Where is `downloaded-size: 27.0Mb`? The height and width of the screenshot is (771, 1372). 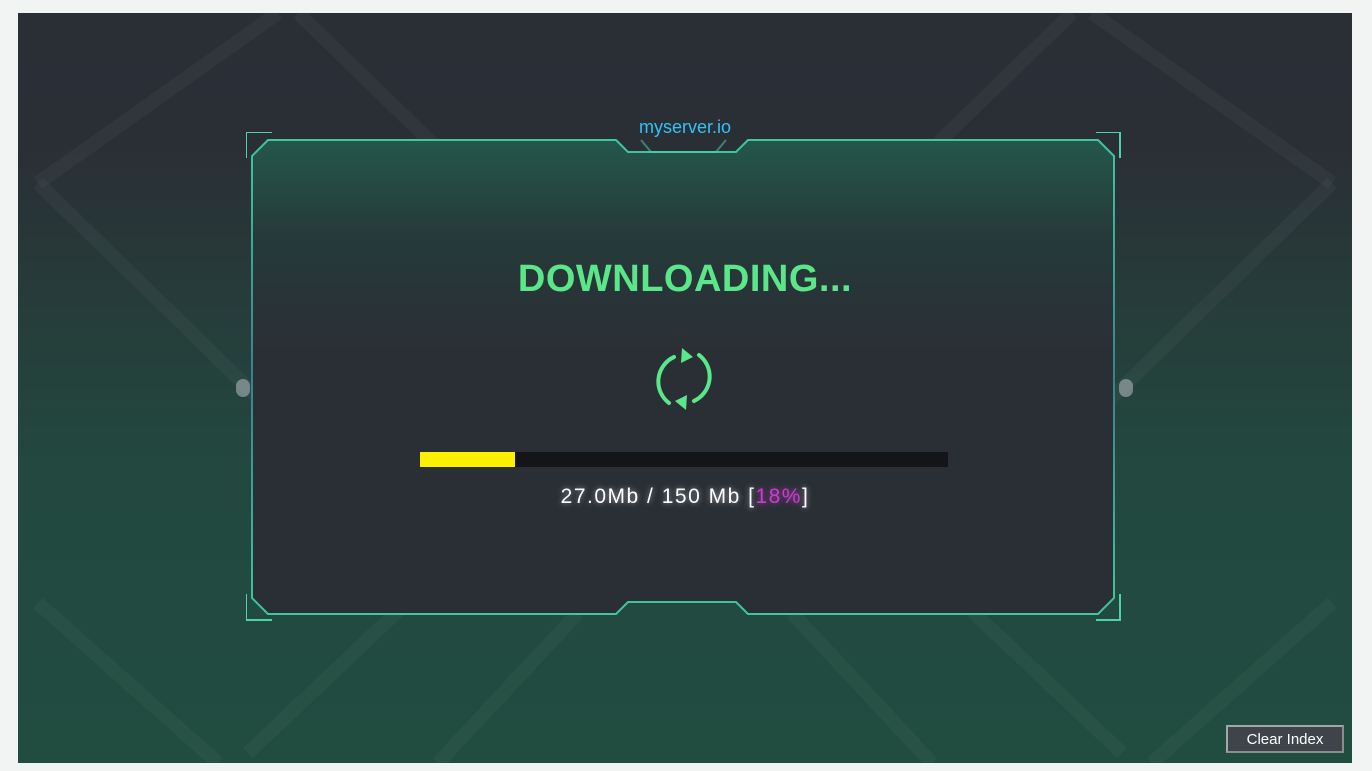 downloaded-size: 27.0Mb is located at coordinates (600, 496).